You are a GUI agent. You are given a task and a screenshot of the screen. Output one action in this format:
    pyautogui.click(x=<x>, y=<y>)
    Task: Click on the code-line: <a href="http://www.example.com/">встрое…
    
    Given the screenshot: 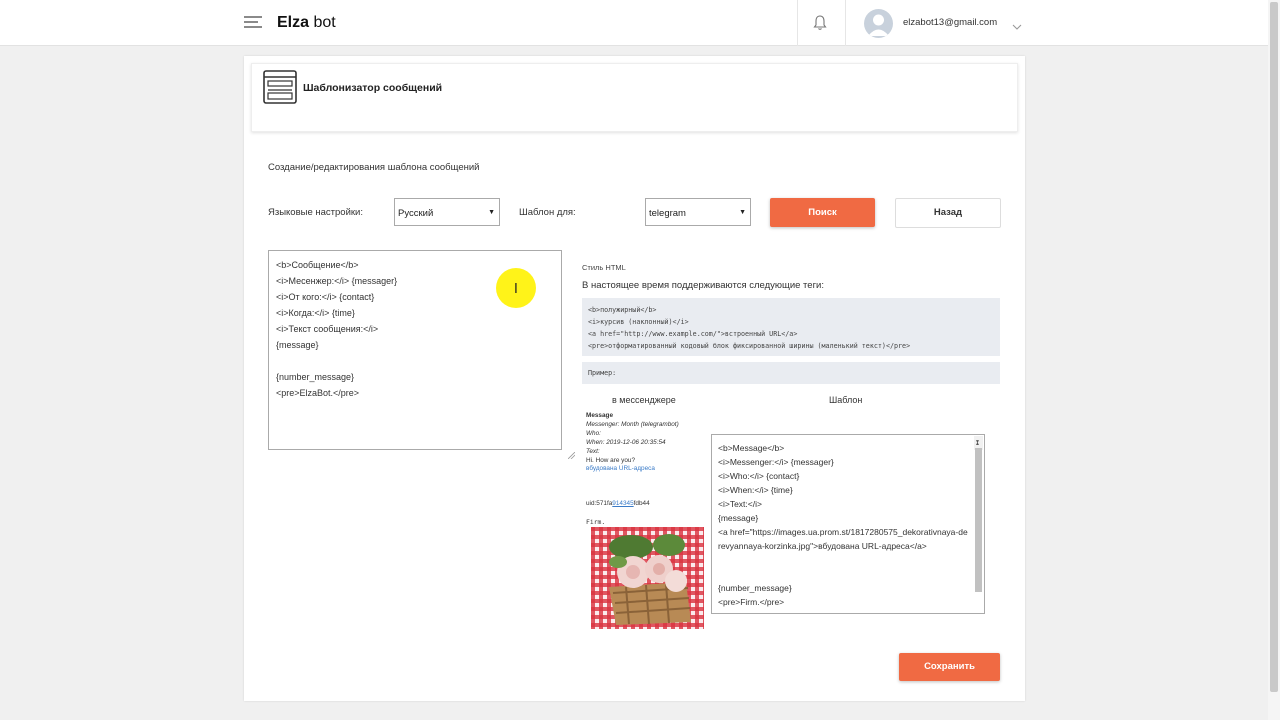 What is the action you would take?
    pyautogui.click(x=693, y=334)
    